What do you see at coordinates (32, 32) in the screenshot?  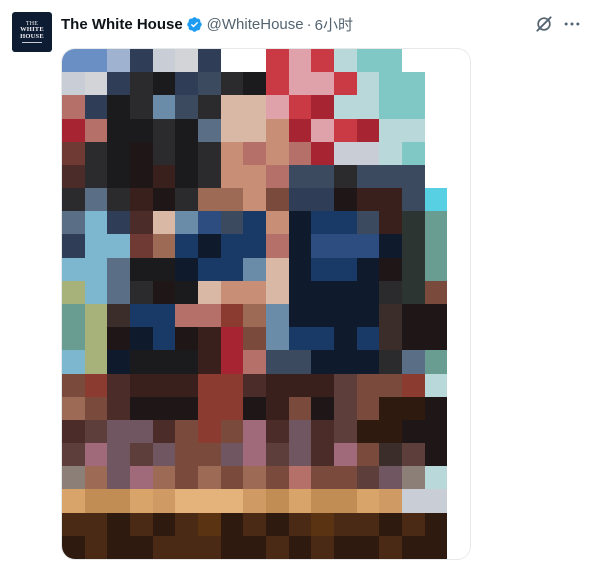 I see `avatar: THE WHITE HOUSE` at bounding box center [32, 32].